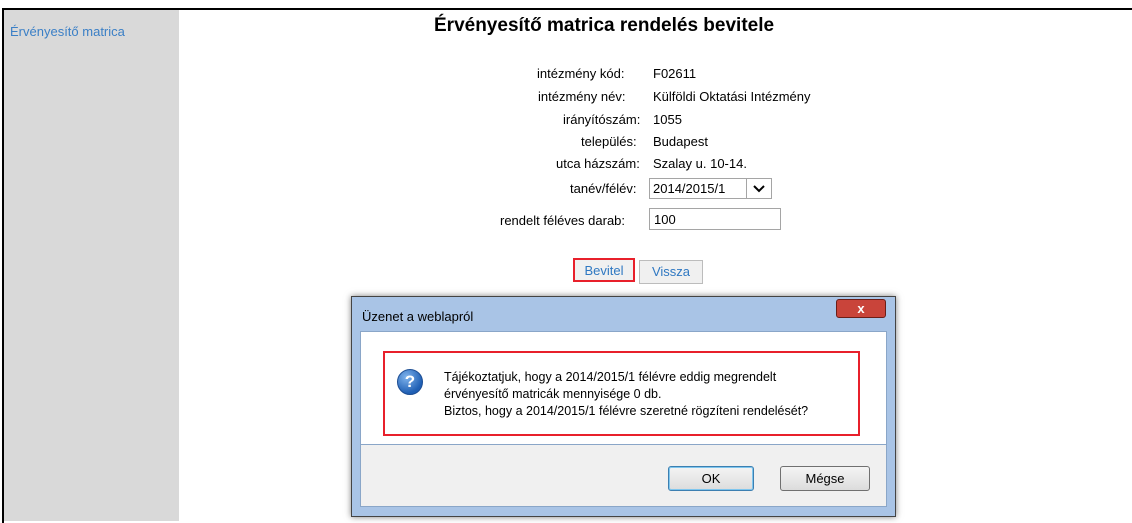 Image resolution: width=1132 pixels, height=523 pixels. What do you see at coordinates (582, 96) in the screenshot?
I see `info-label: intézmény név:` at bounding box center [582, 96].